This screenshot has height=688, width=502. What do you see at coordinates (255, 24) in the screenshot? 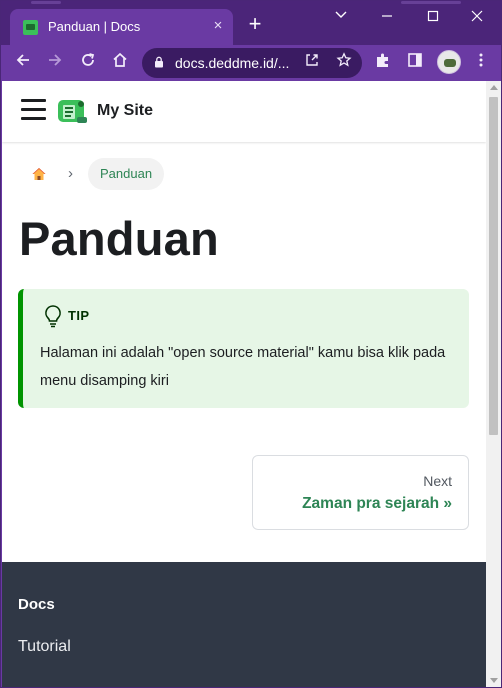
I see `new-tab-button: +` at bounding box center [255, 24].